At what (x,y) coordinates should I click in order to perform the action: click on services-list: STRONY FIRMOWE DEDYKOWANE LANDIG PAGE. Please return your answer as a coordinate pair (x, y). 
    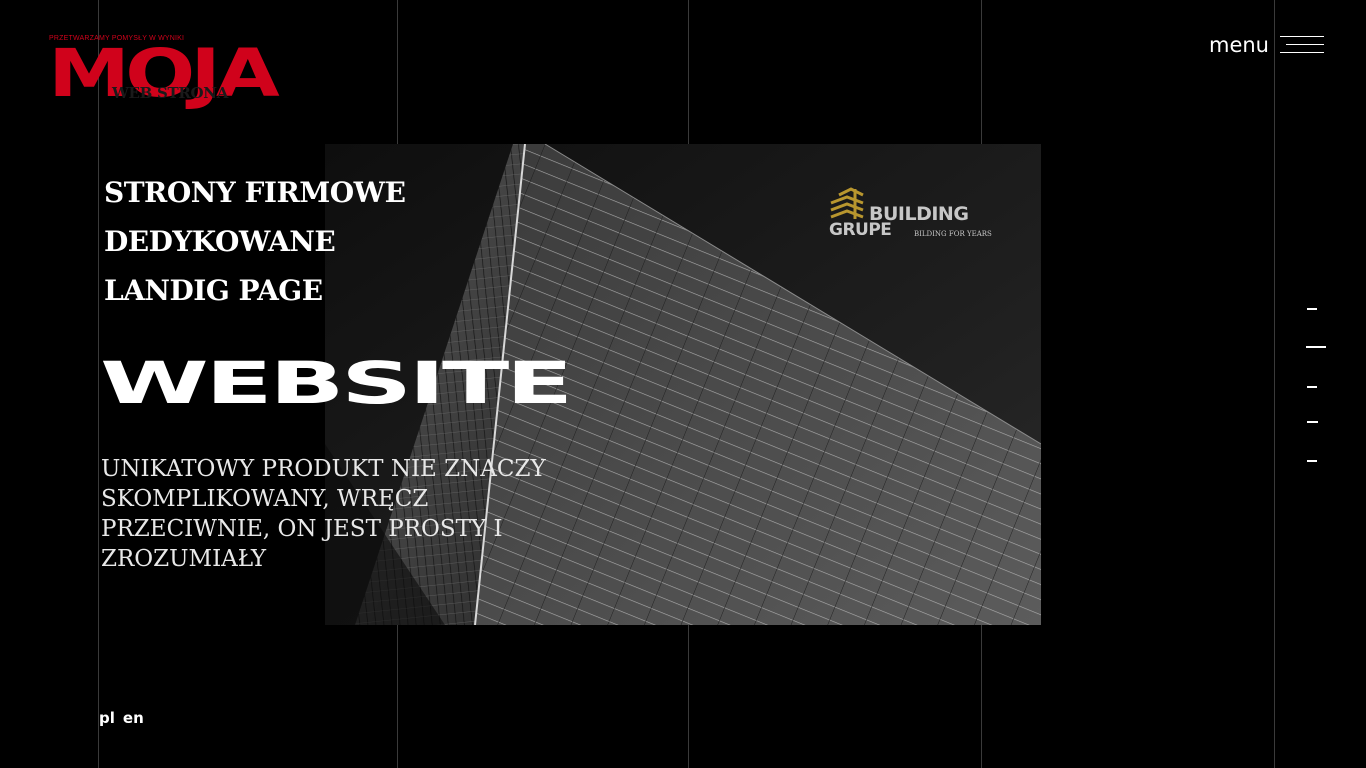
    Looking at the image, I should click on (255, 241).